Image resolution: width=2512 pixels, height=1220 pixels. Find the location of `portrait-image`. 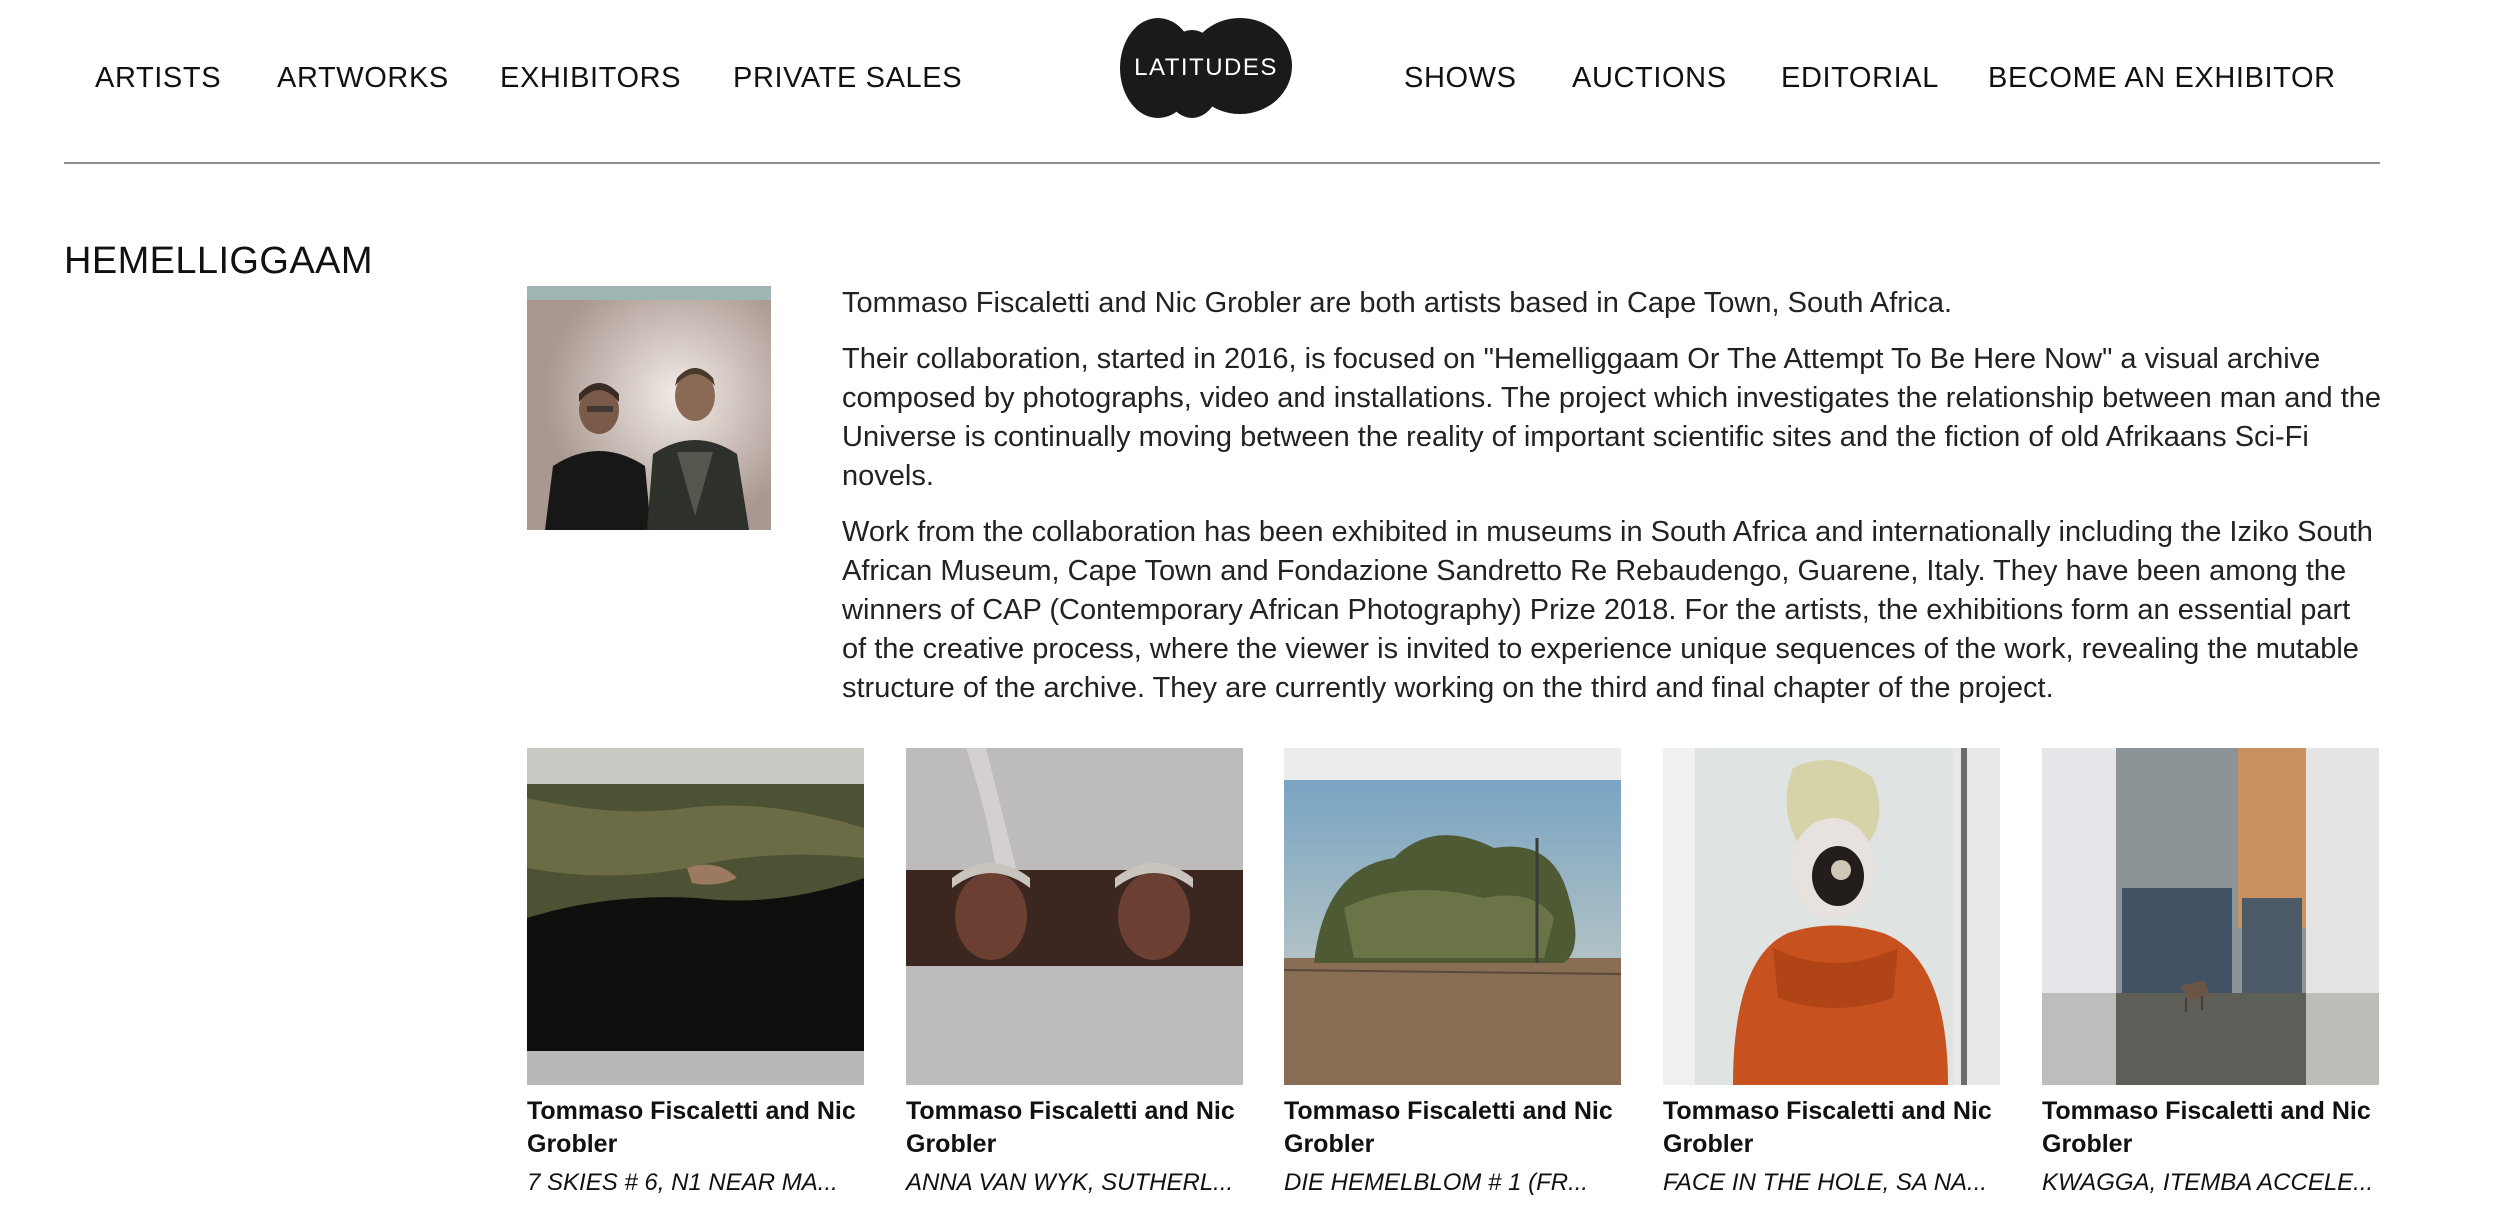

portrait-image is located at coordinates (649, 408).